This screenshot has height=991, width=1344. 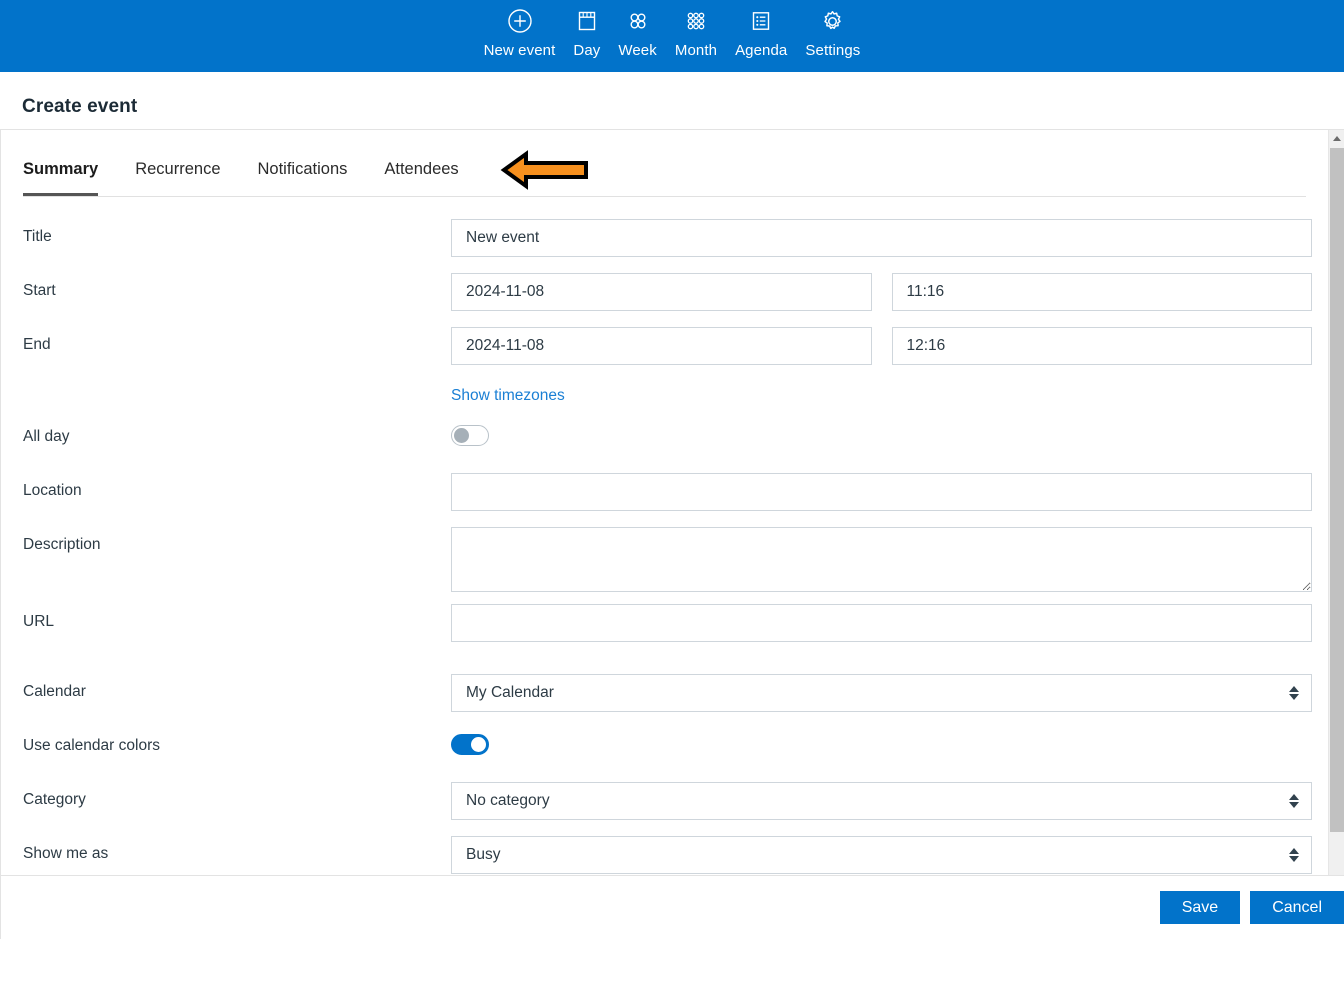 I want to click on start-label: Start, so click(x=39, y=290).